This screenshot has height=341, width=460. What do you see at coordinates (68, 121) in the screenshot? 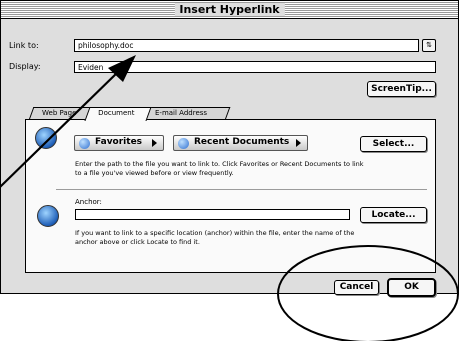
I see `arrow-to-link-field` at bounding box center [68, 121].